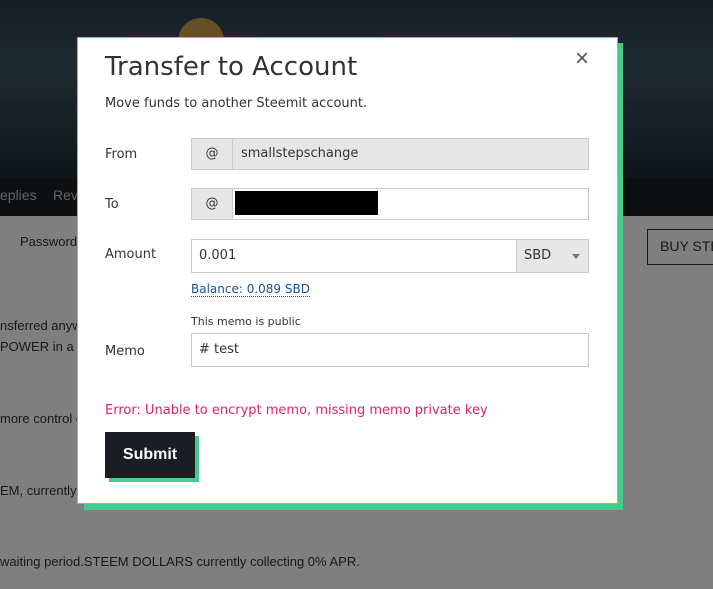 Image resolution: width=713 pixels, height=589 pixels. Describe the element at coordinates (390, 154) in the screenshot. I see `from-field: @ smallstepschange` at that location.